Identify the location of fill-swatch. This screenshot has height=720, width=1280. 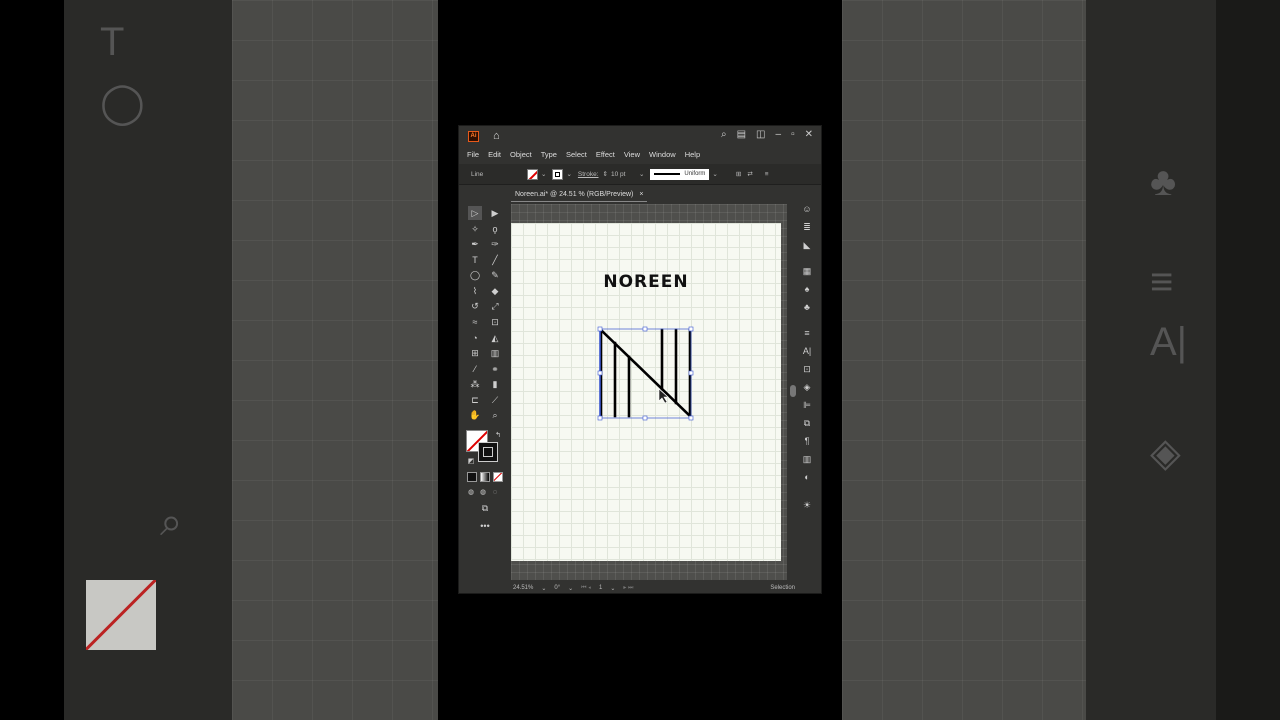
(532, 174).